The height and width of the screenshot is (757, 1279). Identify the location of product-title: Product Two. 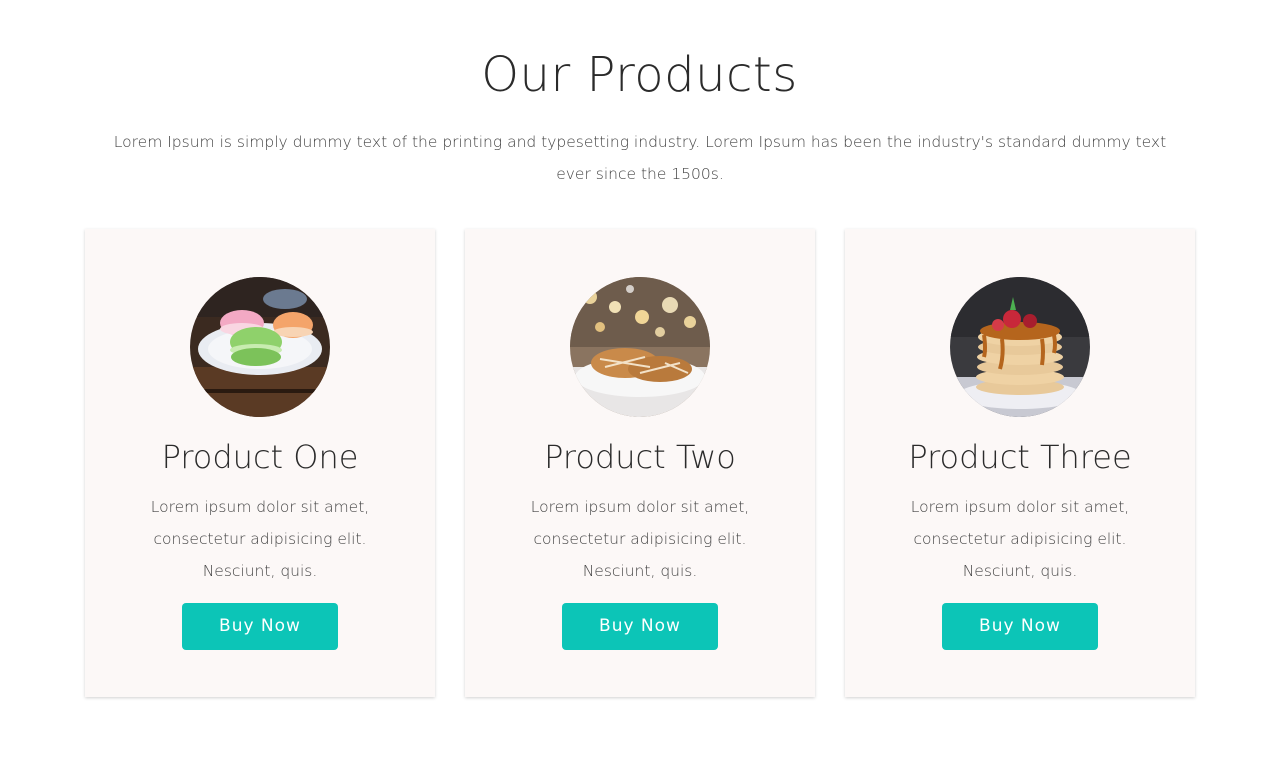
(640, 457).